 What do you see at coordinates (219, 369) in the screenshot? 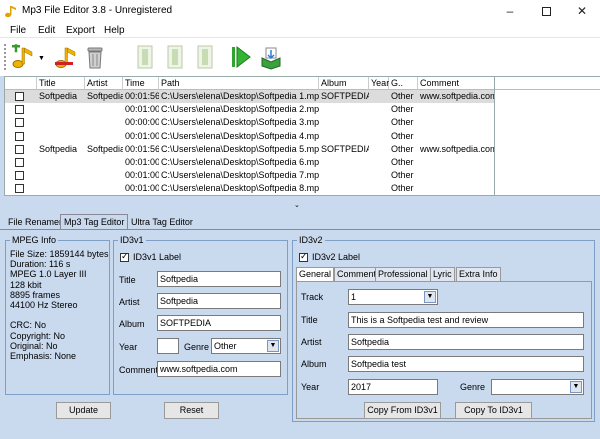
I see `id3v1-comment-input: www.softpedia.com` at bounding box center [219, 369].